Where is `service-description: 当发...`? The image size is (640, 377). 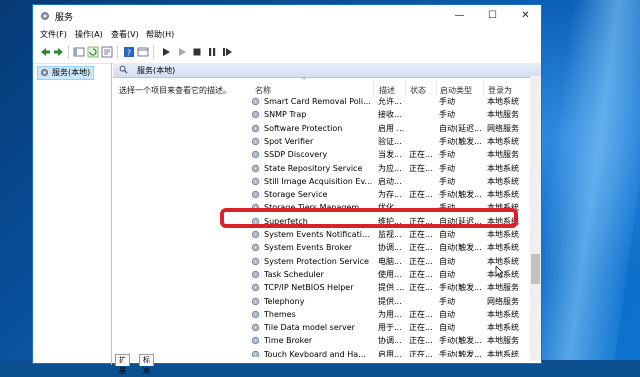 service-description: 当发... is located at coordinates (390, 155).